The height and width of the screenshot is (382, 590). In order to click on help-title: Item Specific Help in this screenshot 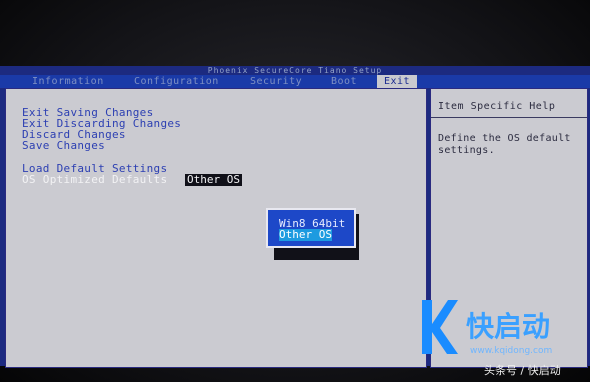, I will do `click(497, 106)`.